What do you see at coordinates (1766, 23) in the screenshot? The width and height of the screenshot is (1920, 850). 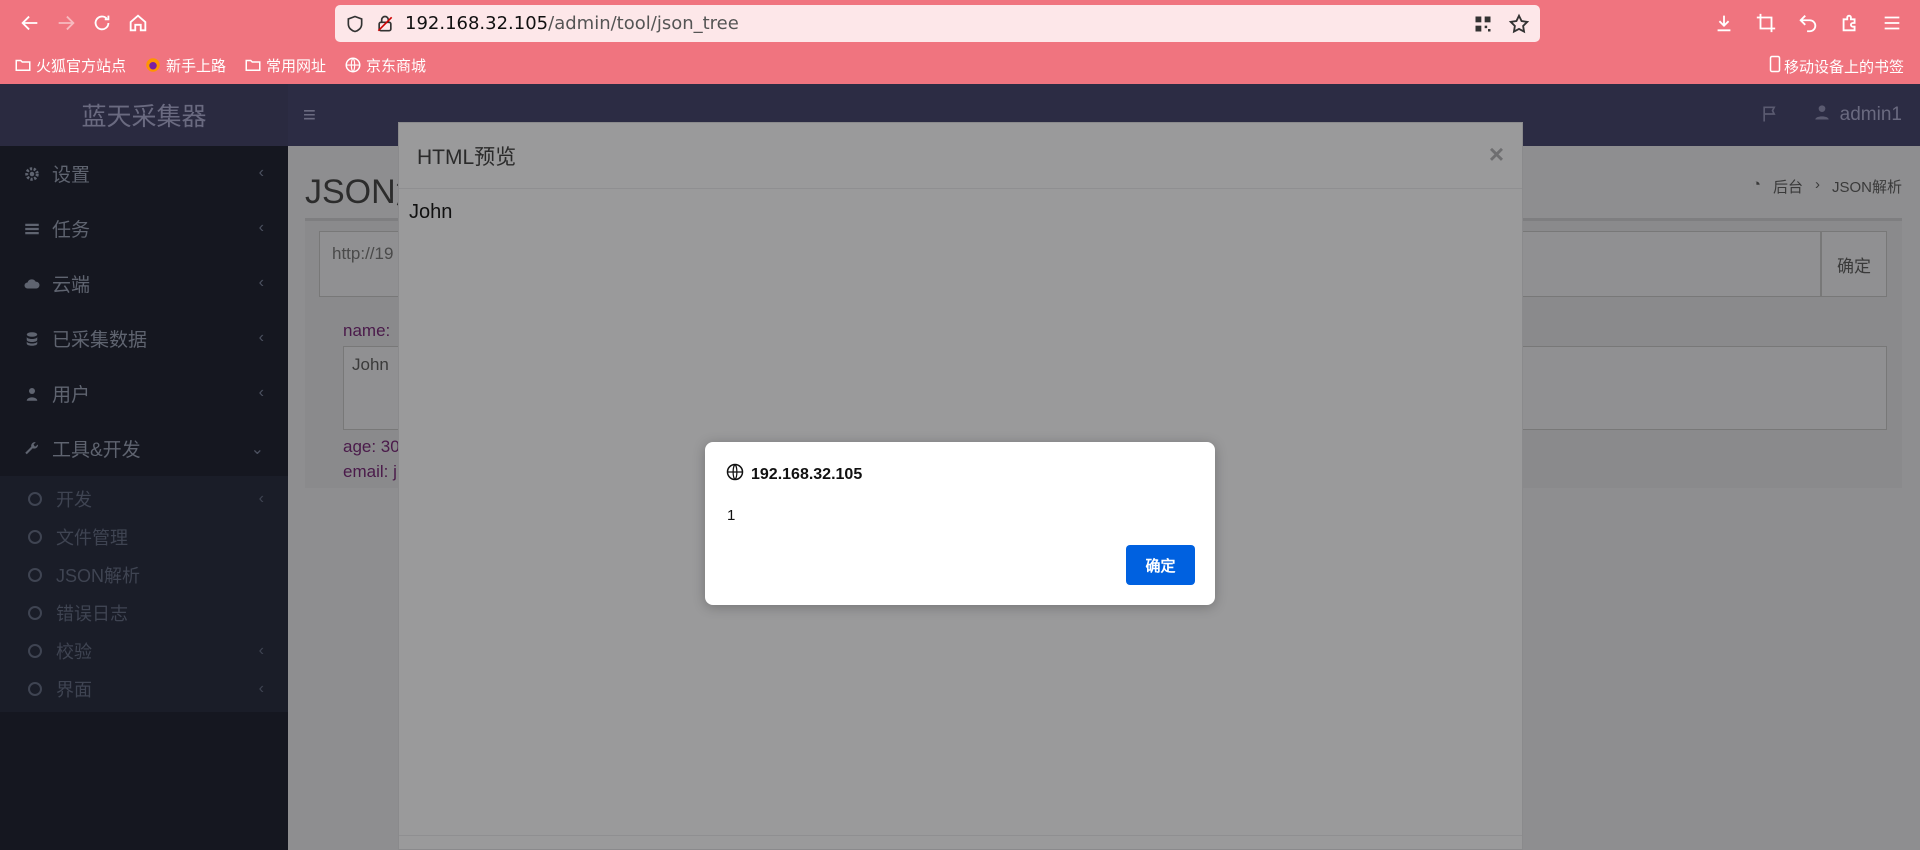 I see `screenshot-button` at bounding box center [1766, 23].